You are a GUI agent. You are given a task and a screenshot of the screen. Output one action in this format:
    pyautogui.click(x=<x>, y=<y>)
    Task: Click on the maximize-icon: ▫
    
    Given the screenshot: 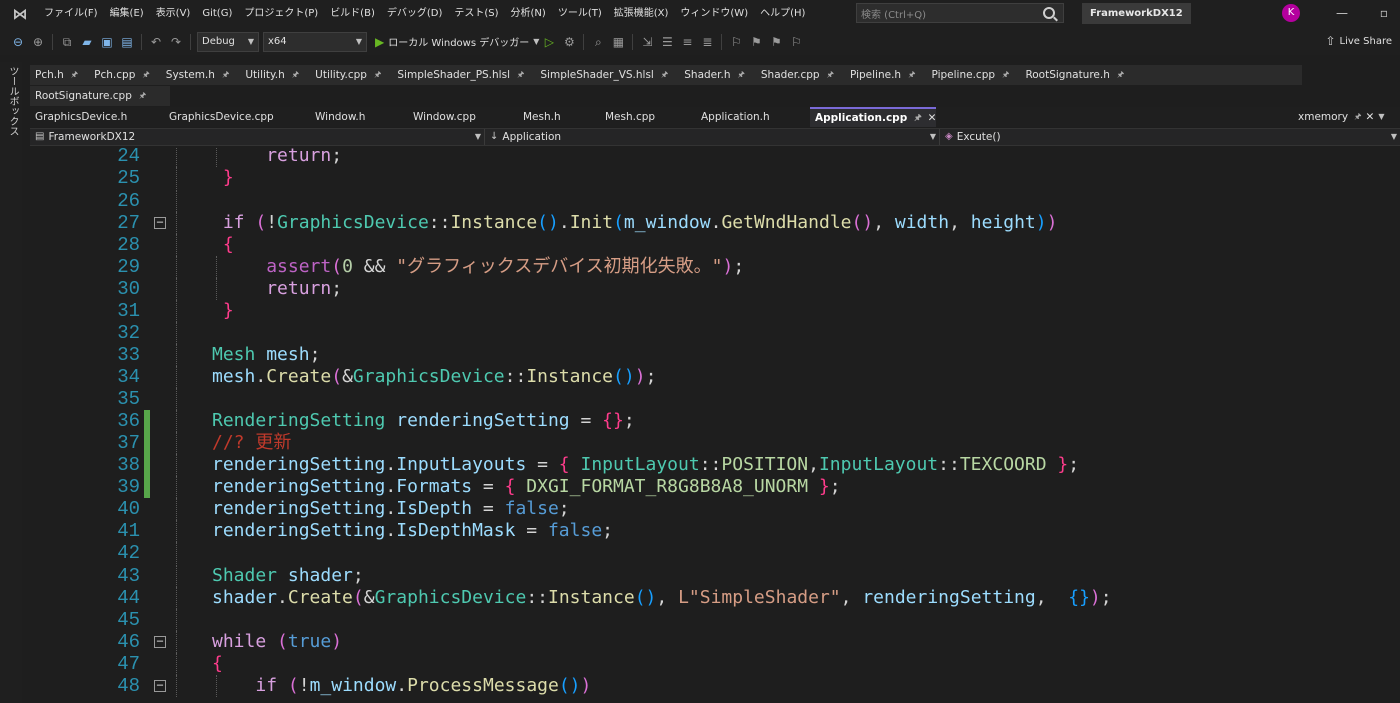 What is the action you would take?
    pyautogui.click(x=1384, y=13)
    